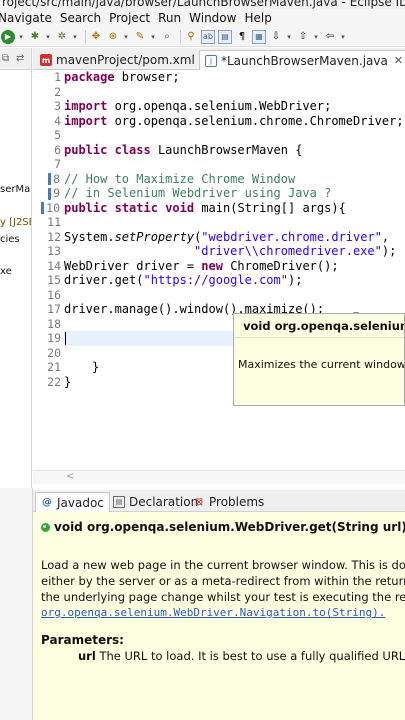  I want to click on search-icon: ⌕, so click(167, 37).